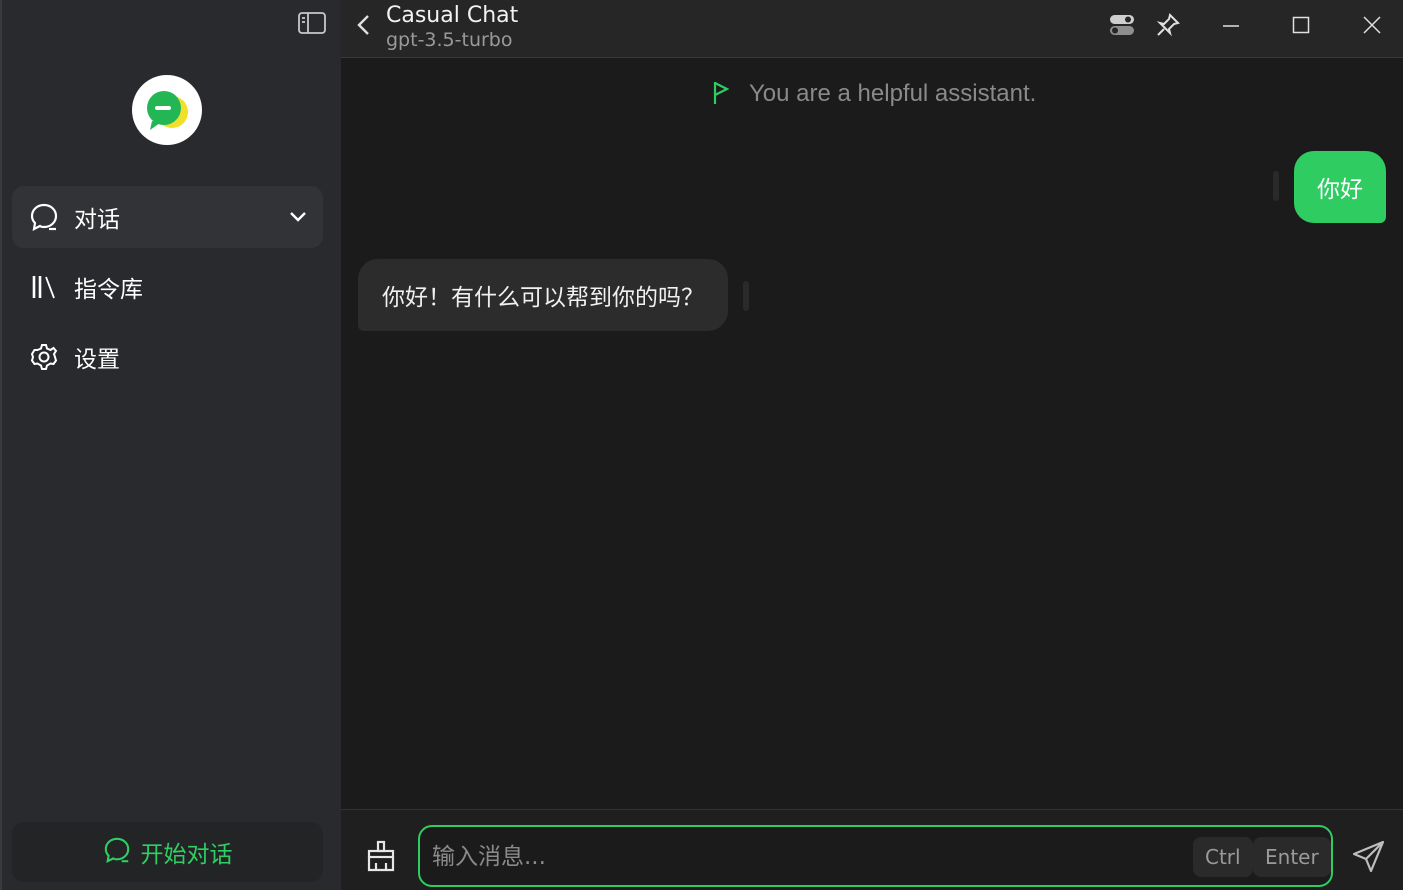 This screenshot has height=890, width=1403. What do you see at coordinates (449, 40) in the screenshot?
I see `chat-model: gpt-3.5-turbo` at bounding box center [449, 40].